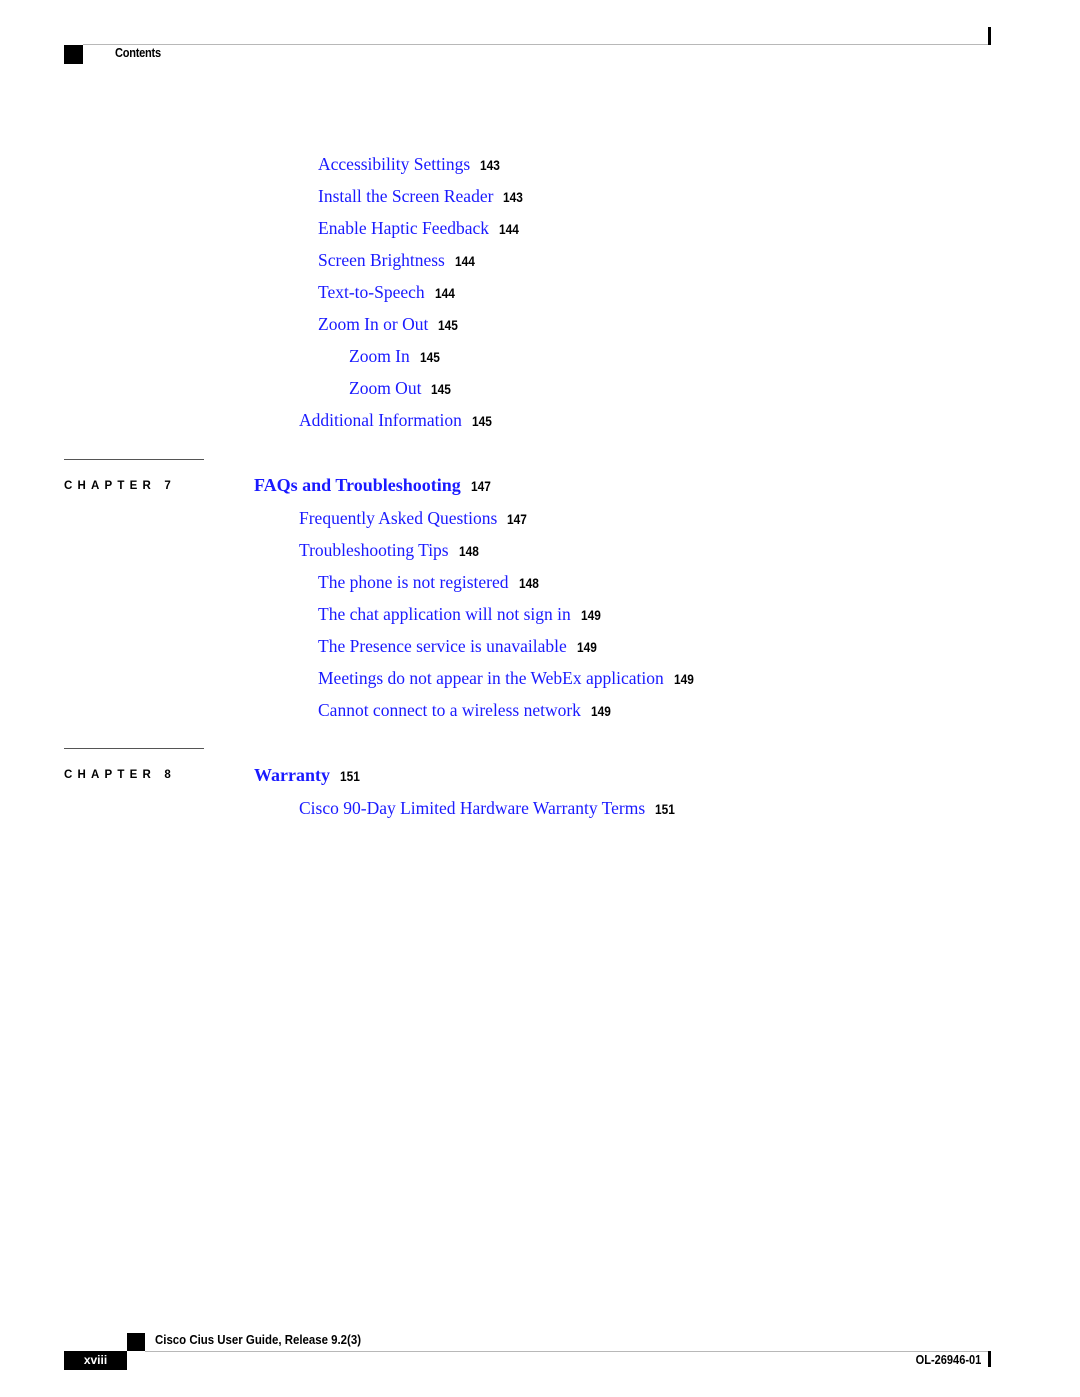 The width and height of the screenshot is (1080, 1397). I want to click on toc-entry-title: The chat application will not sign in, so click(444, 614).